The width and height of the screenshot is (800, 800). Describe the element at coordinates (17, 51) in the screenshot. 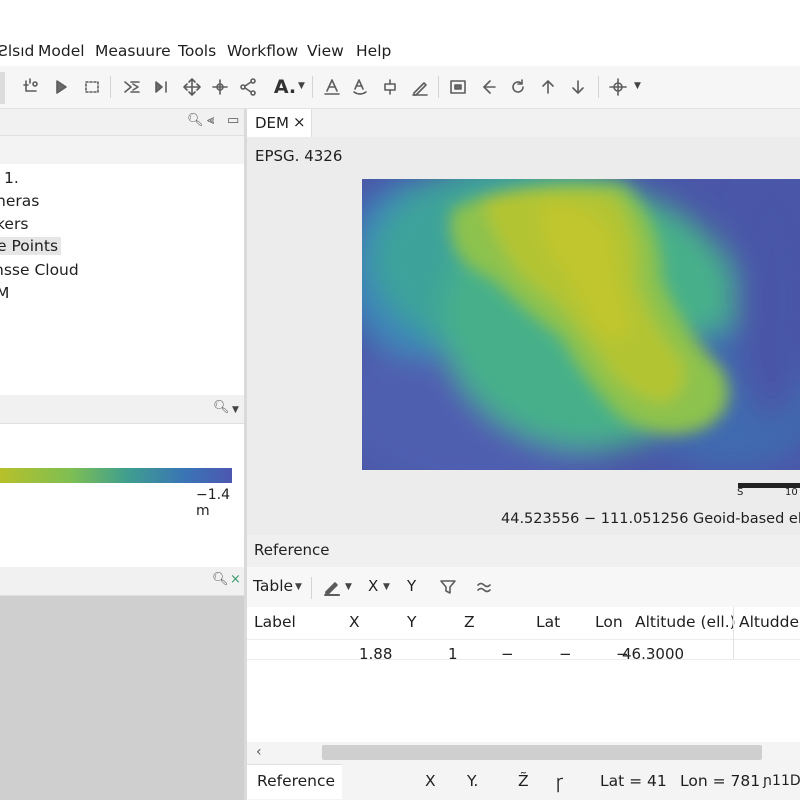

I see `menu-item-file: Ƨlsıd` at that location.